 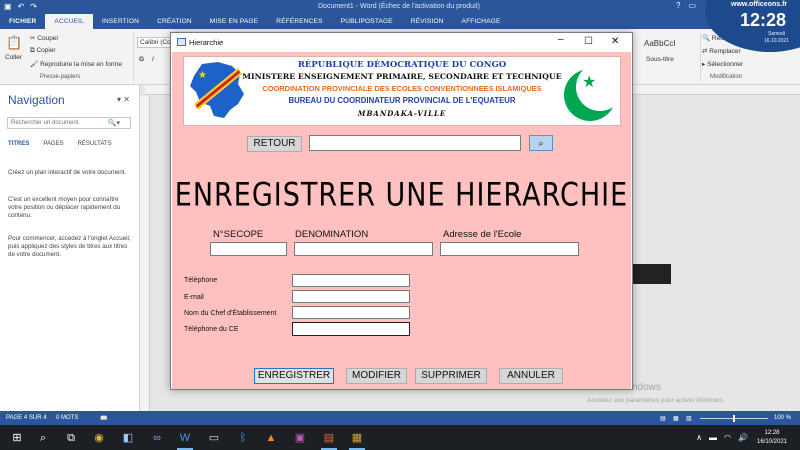 I want to click on editing-group-label: Modification, so click(x=726, y=77).